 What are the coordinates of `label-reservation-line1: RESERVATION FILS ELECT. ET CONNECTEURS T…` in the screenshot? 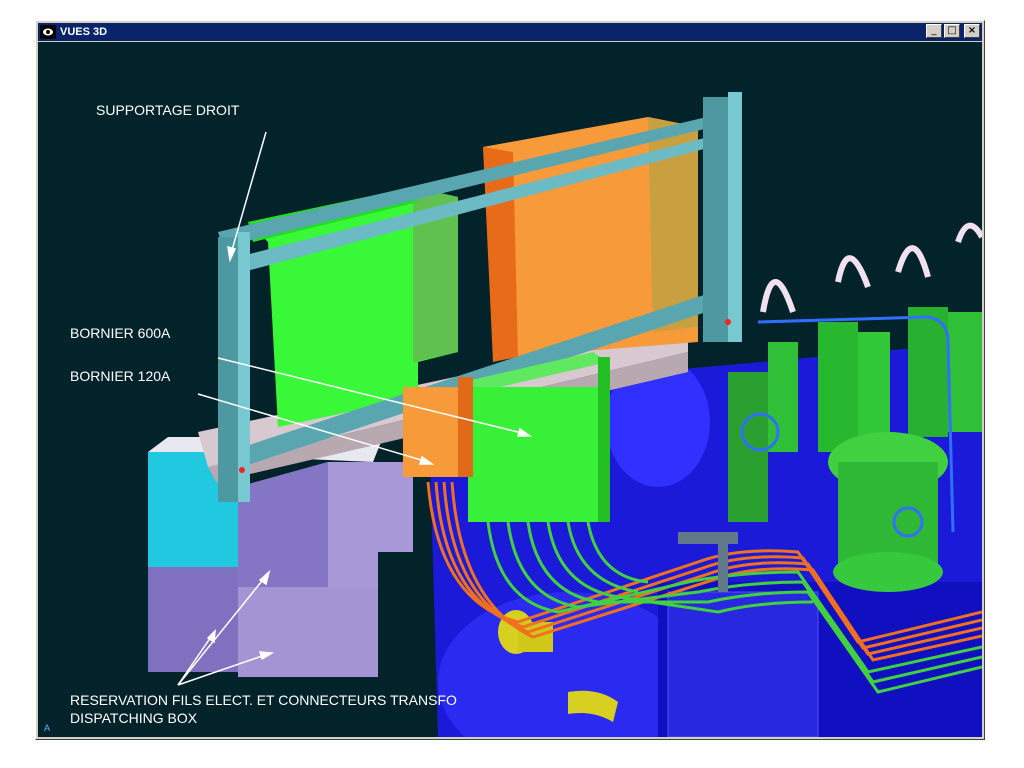 It's located at (263, 700).